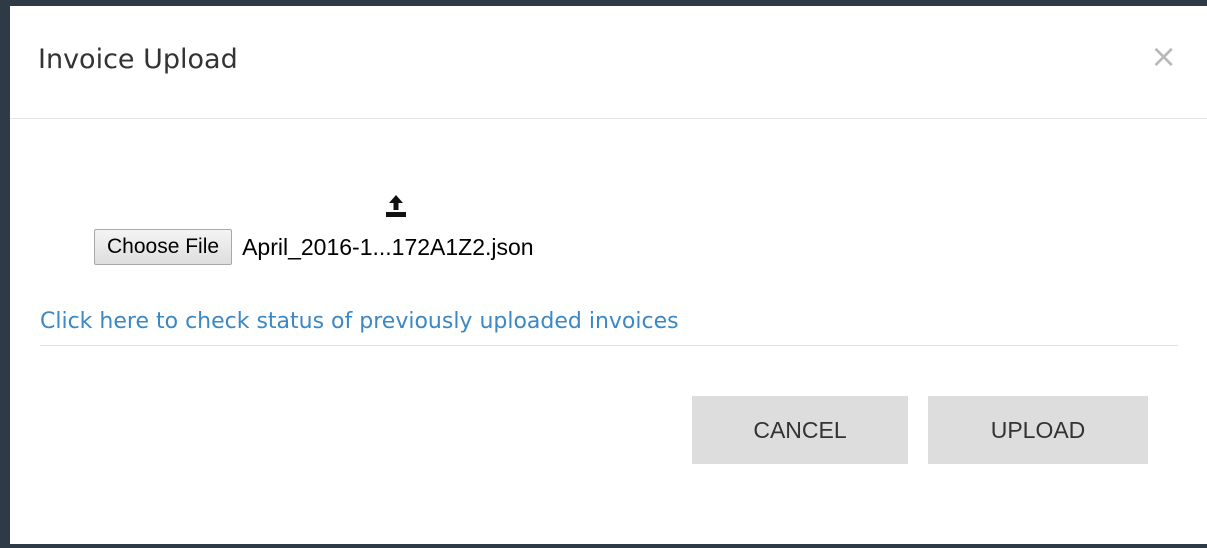 The height and width of the screenshot is (548, 1207). I want to click on upload-button: UPLOAD, so click(1038, 430).